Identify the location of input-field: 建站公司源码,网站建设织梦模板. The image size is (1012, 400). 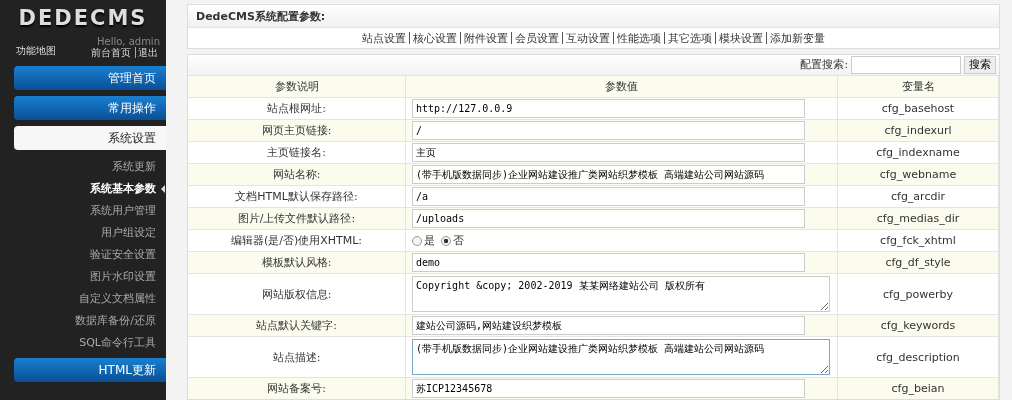
(608, 325).